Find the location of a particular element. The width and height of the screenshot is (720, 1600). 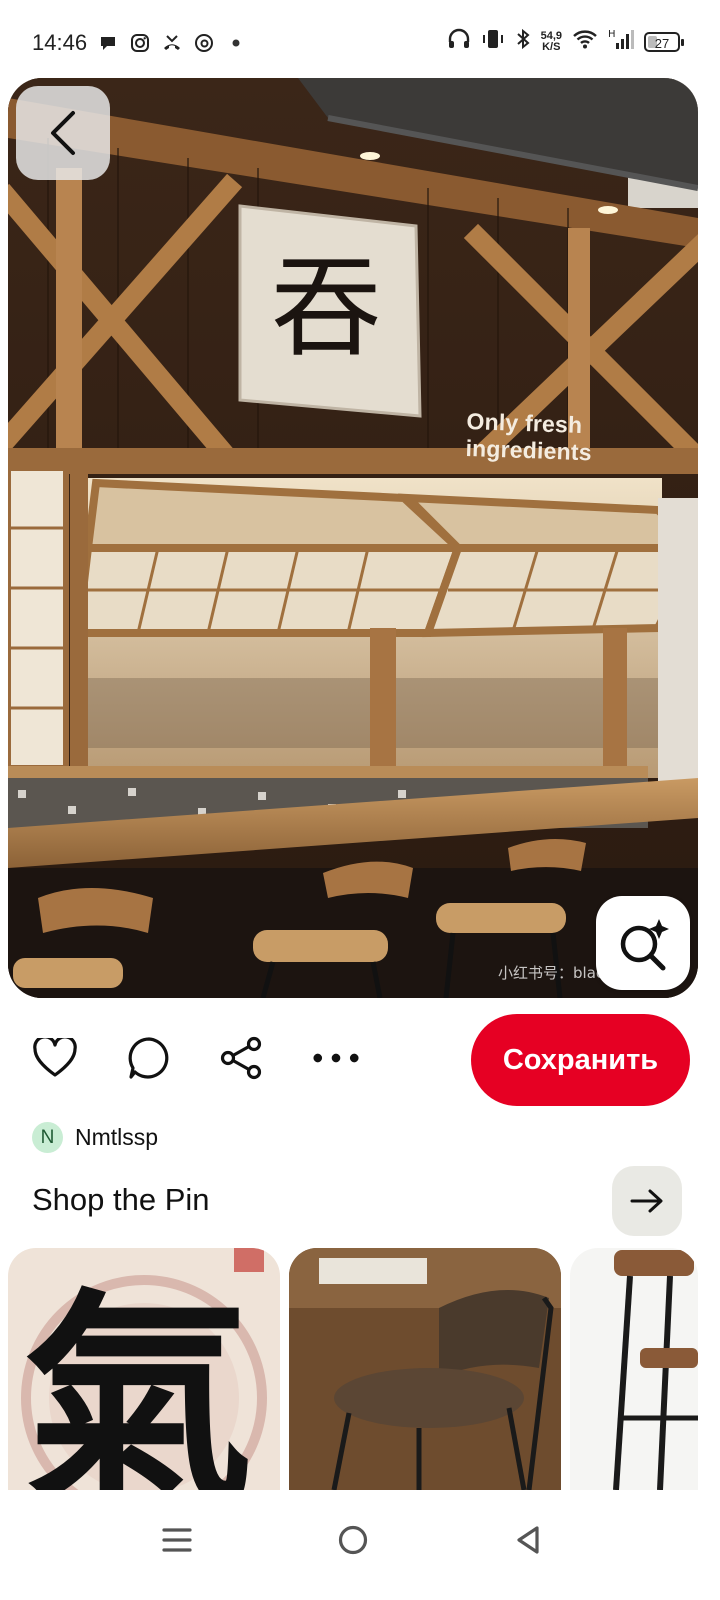

visual-search-icon is located at coordinates (644, 945).